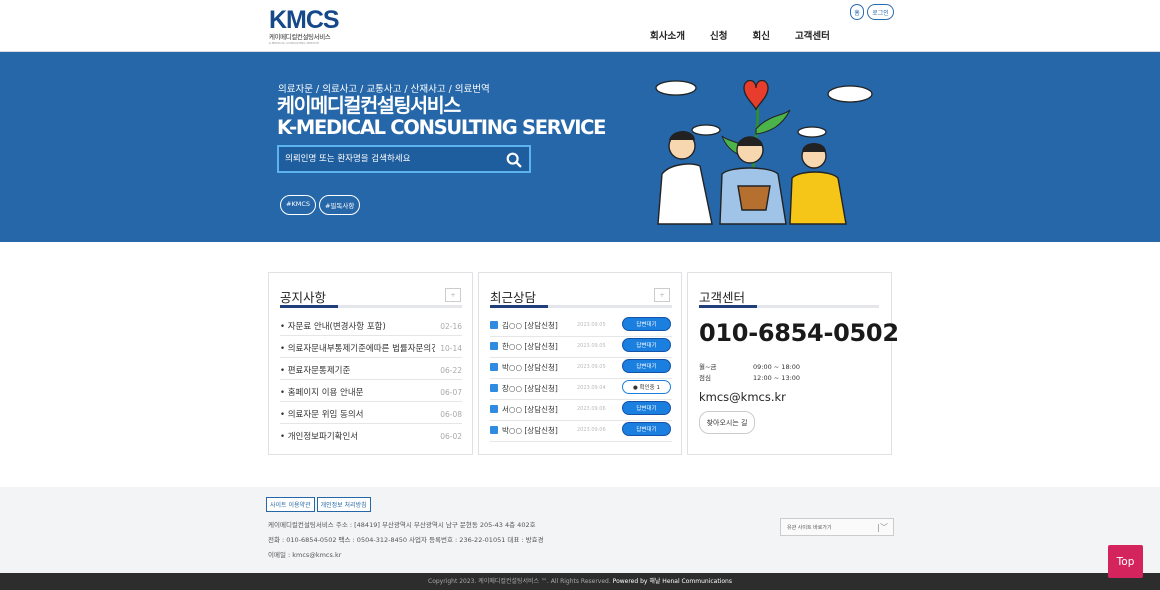  Describe the element at coordinates (371, 369) in the screenshot. I see `notice-row: • 편료자문통제기준 06-22` at that location.